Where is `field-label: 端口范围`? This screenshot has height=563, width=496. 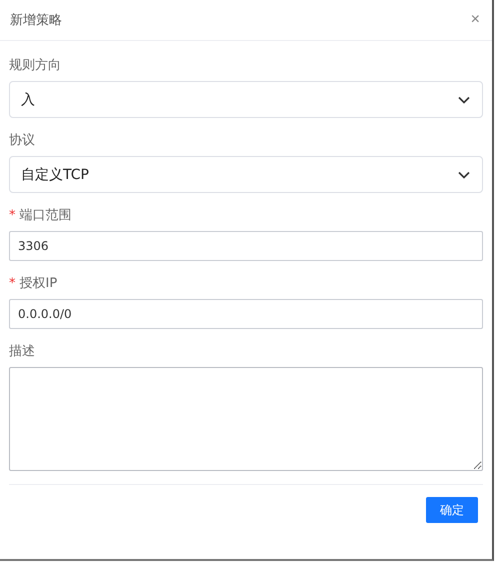
field-label: 端口范围 is located at coordinates (46, 215).